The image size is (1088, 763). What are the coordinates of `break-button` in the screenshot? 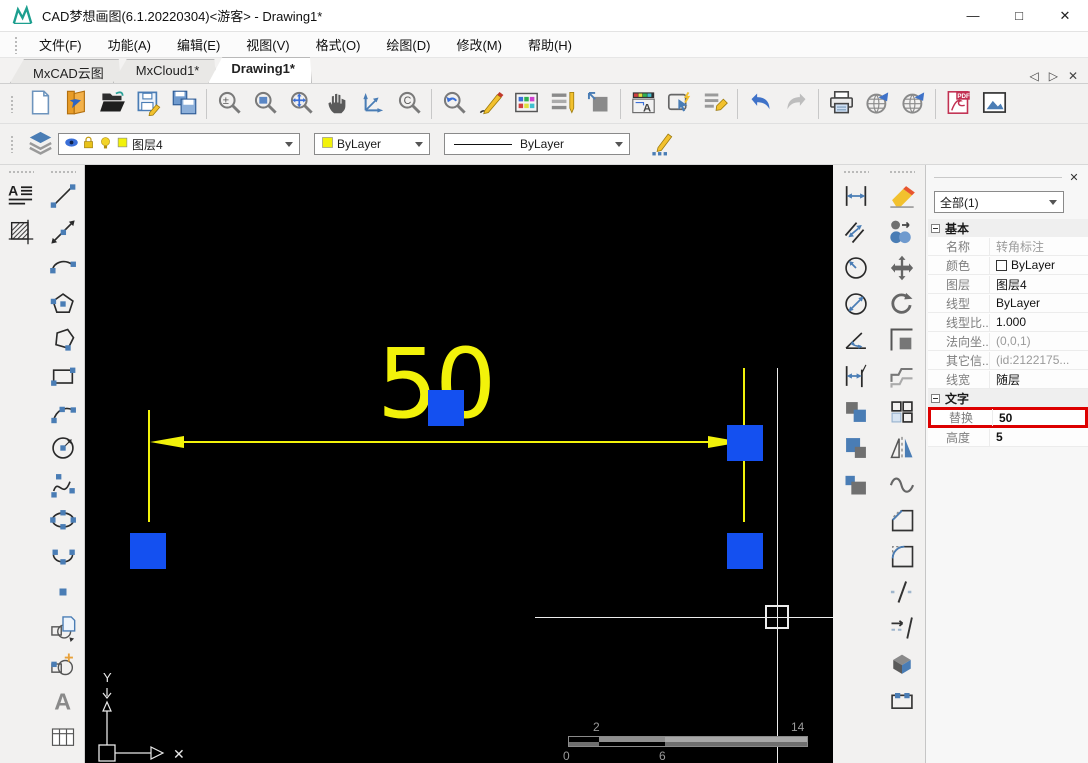 It's located at (902, 593).